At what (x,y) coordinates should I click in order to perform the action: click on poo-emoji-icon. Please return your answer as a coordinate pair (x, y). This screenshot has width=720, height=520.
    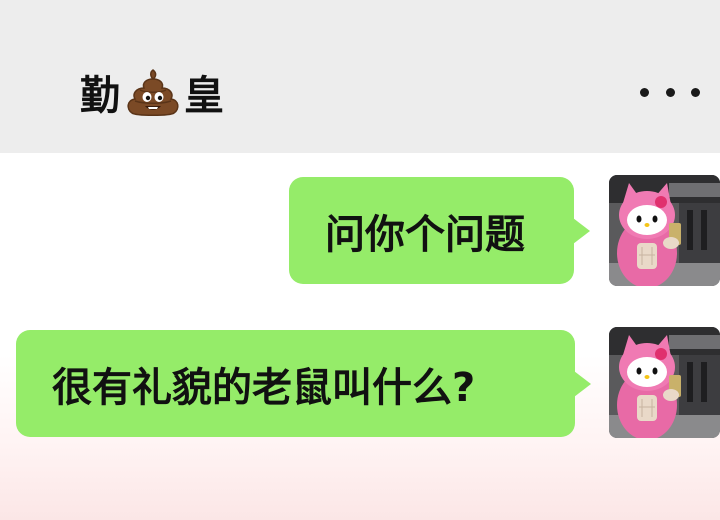
    Looking at the image, I should click on (153, 92).